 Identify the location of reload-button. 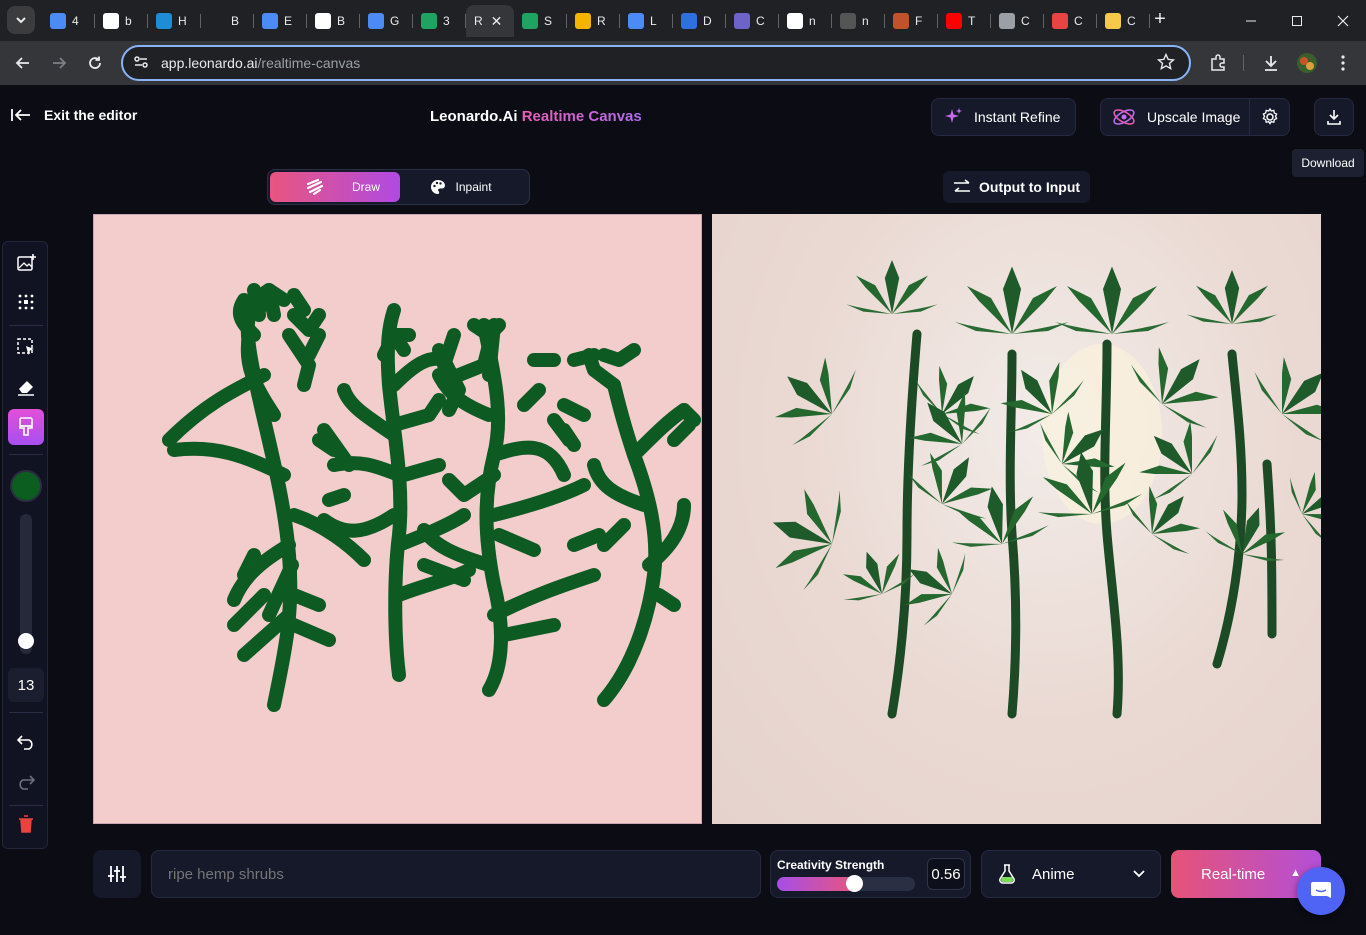
(95, 63).